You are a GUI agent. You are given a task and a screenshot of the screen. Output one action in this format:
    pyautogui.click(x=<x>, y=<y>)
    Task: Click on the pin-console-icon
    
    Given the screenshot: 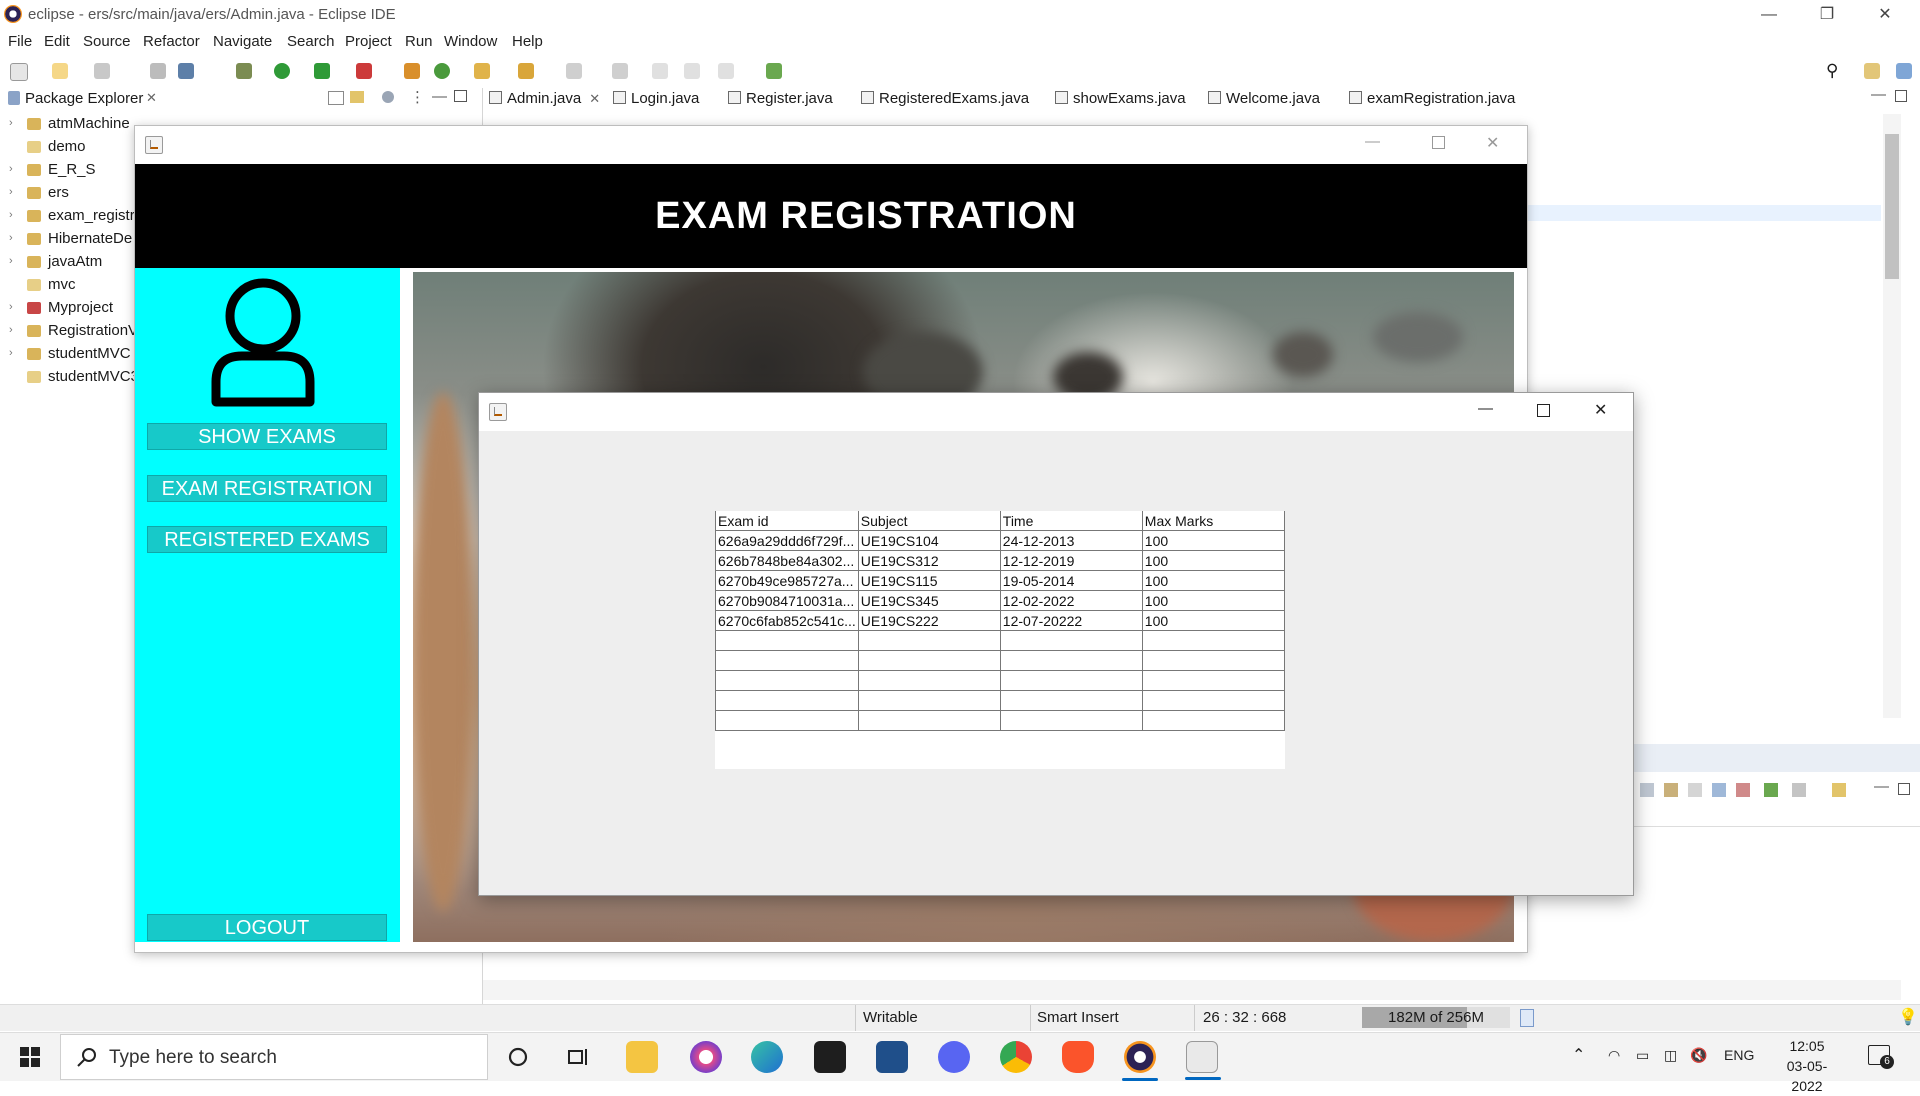 What is the action you would take?
    pyautogui.click(x=1771, y=790)
    